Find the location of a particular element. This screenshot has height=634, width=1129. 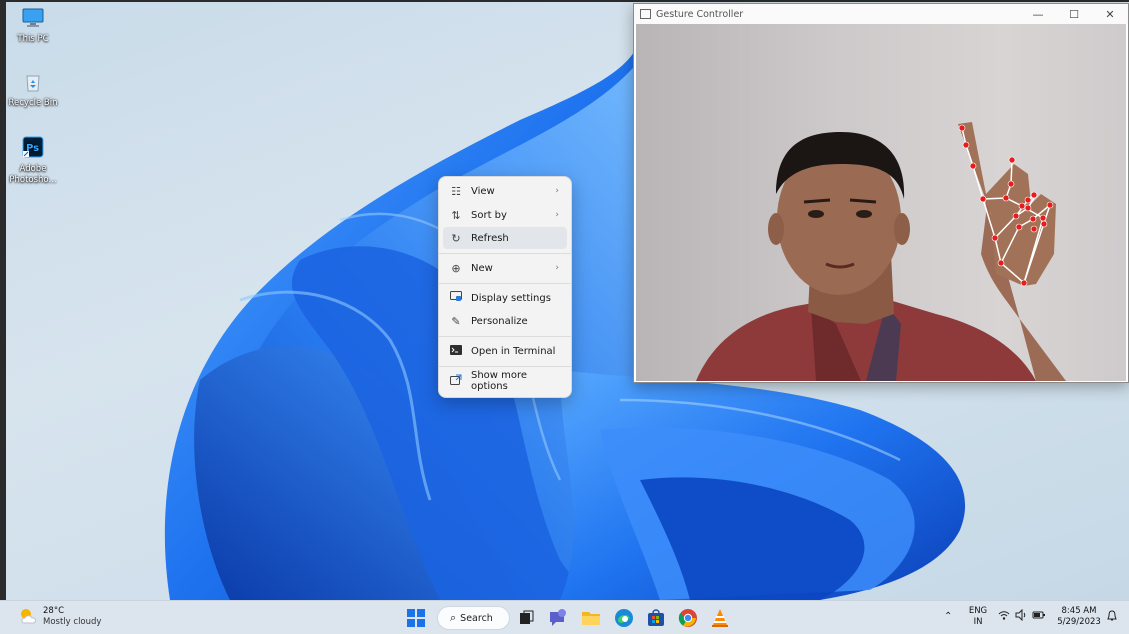

language-indicator: ENG IN is located at coordinates (978, 617).